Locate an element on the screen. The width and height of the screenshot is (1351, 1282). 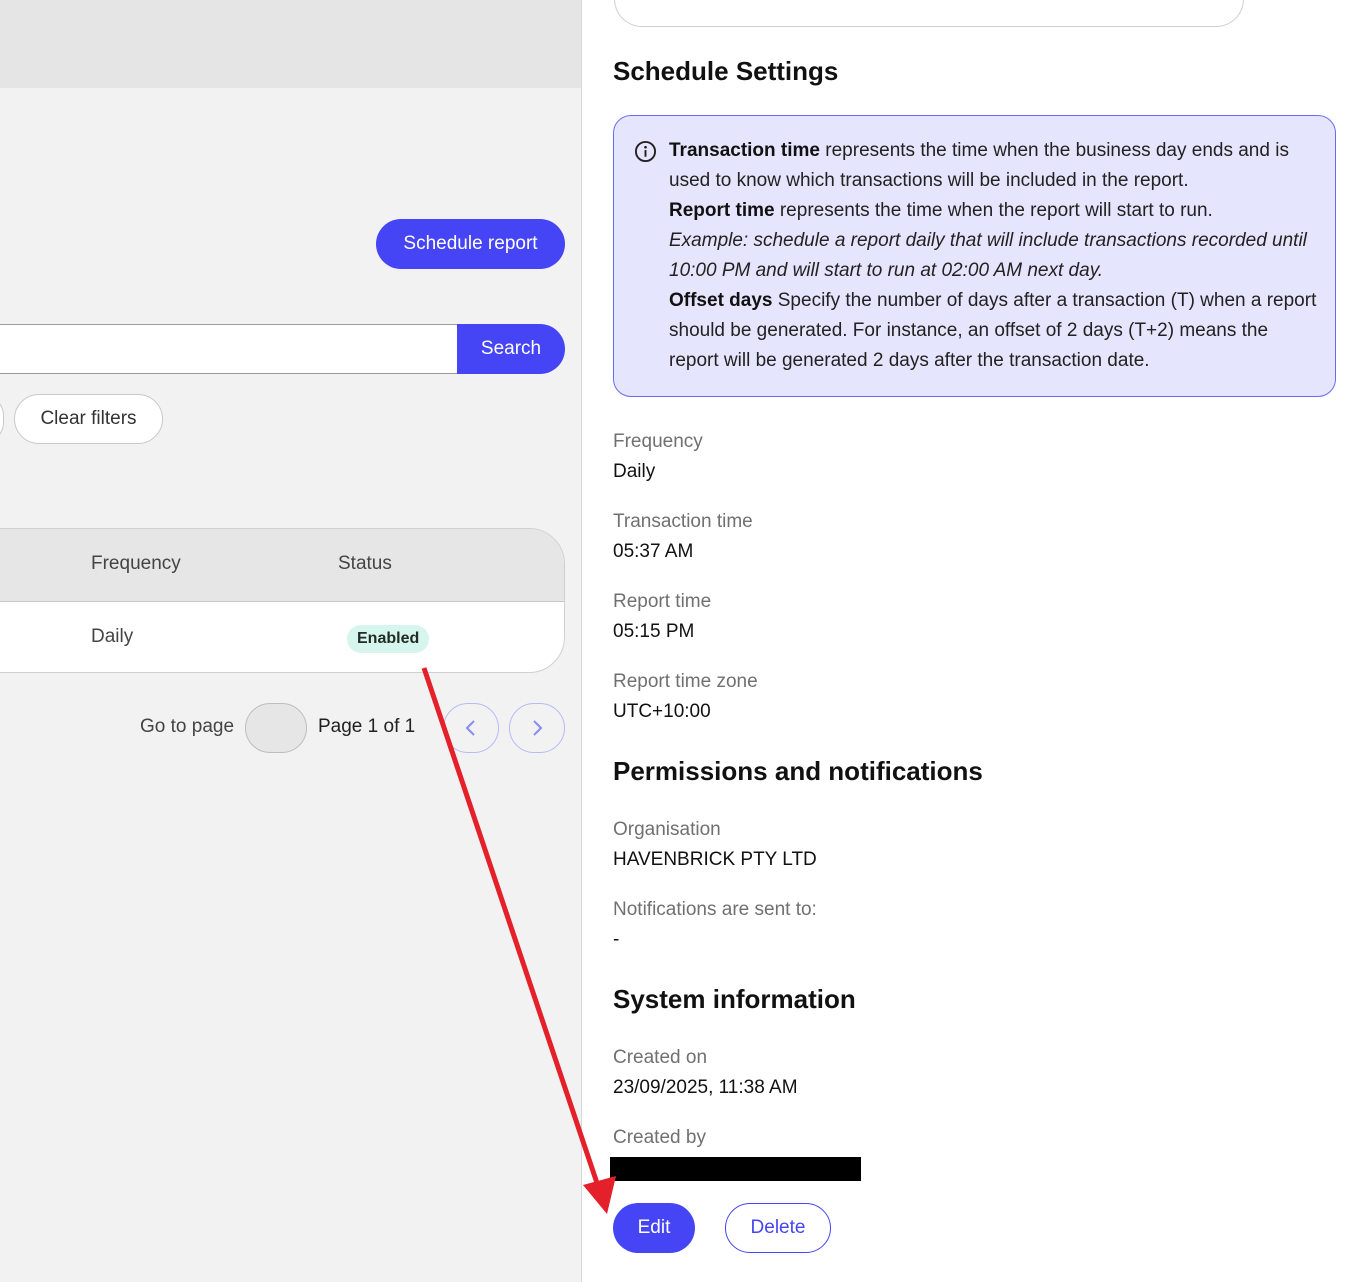
created-on-value: 23/09/2025, 11:38 AM is located at coordinates (705, 1087).